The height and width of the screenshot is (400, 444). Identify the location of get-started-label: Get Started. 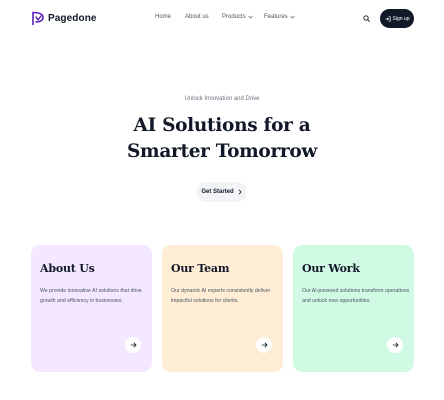
(217, 192).